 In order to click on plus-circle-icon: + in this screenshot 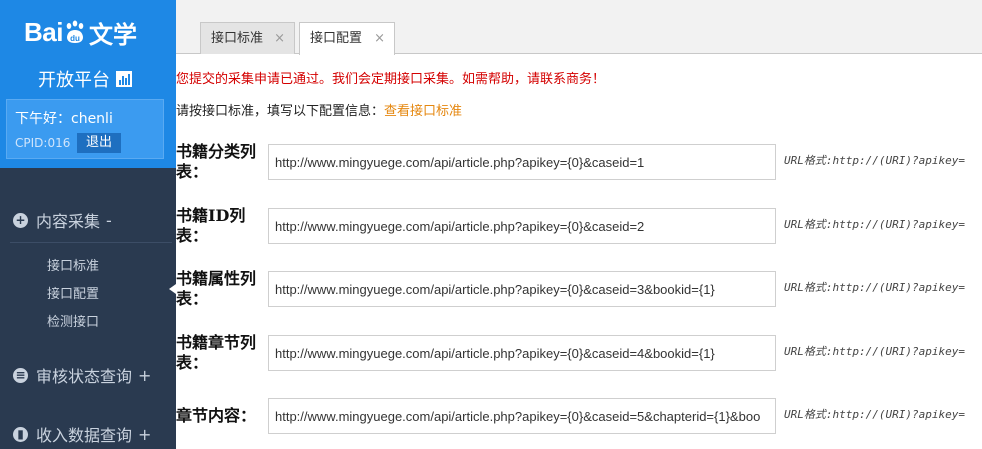, I will do `click(20, 220)`.